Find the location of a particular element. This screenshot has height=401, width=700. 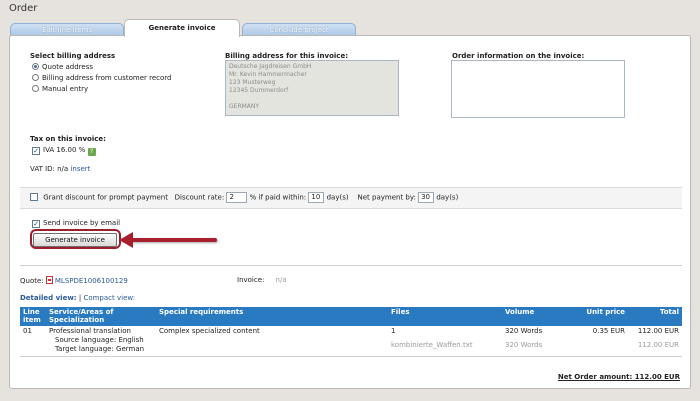

tax-checkbox: ✓ is located at coordinates (36, 151).